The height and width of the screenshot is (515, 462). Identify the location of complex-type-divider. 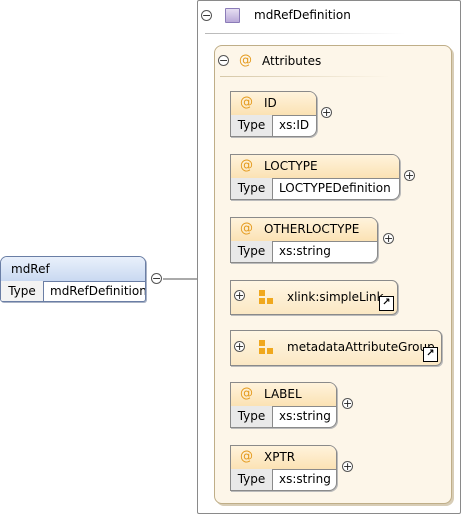
(305, 33).